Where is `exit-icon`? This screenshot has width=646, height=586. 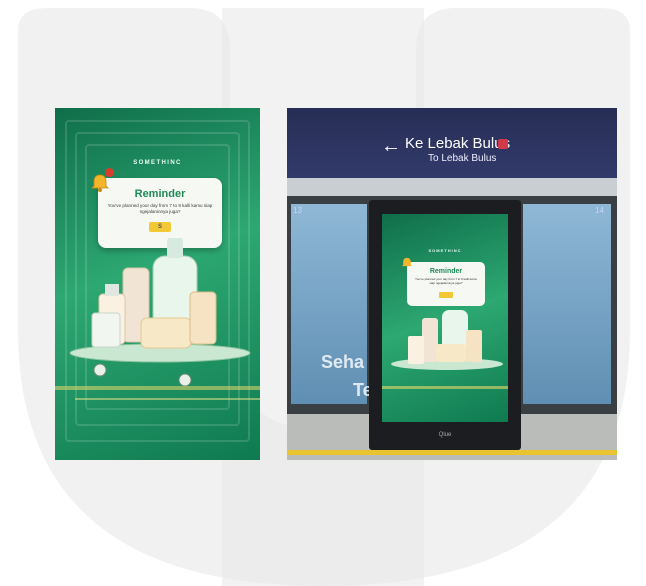 exit-icon is located at coordinates (503, 144).